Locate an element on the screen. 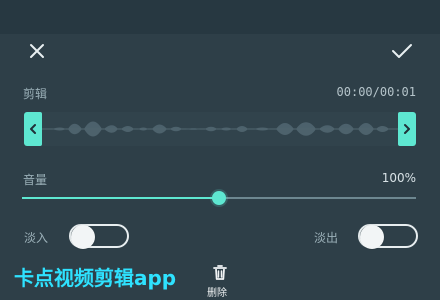 This screenshot has height=300, width=440. waveform-graphic is located at coordinates (221, 129).